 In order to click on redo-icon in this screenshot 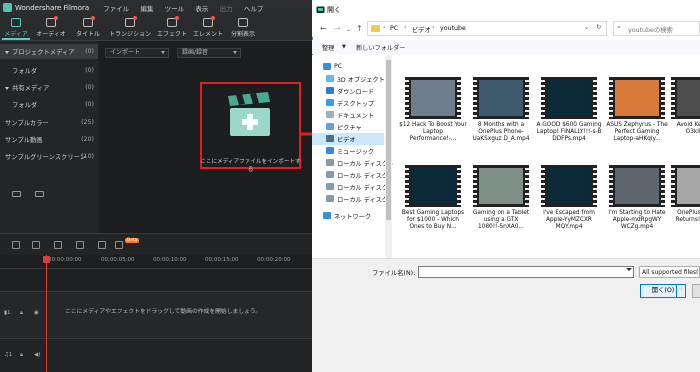, I will do `click(36, 245)`.